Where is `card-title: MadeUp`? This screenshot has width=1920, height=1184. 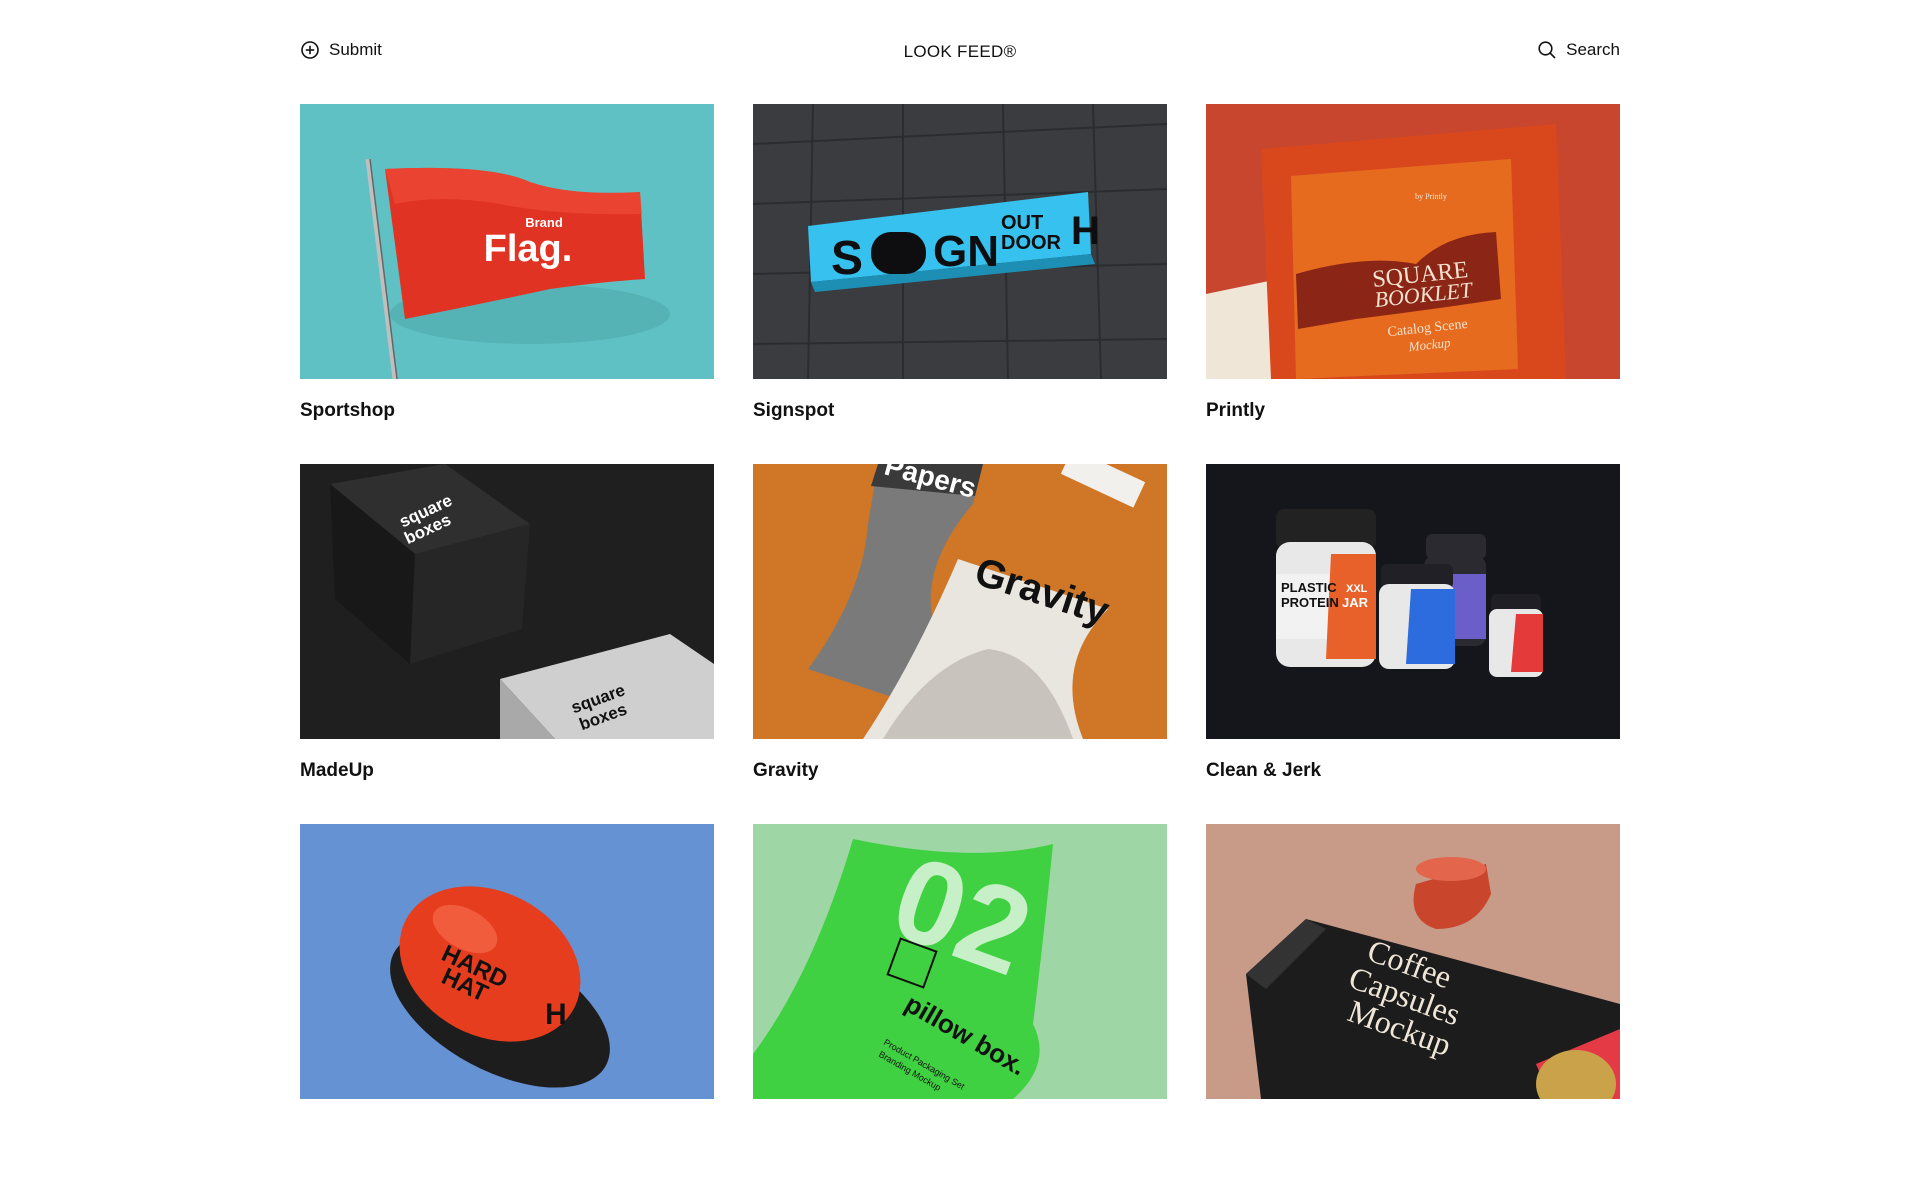 card-title: MadeUp is located at coordinates (507, 771).